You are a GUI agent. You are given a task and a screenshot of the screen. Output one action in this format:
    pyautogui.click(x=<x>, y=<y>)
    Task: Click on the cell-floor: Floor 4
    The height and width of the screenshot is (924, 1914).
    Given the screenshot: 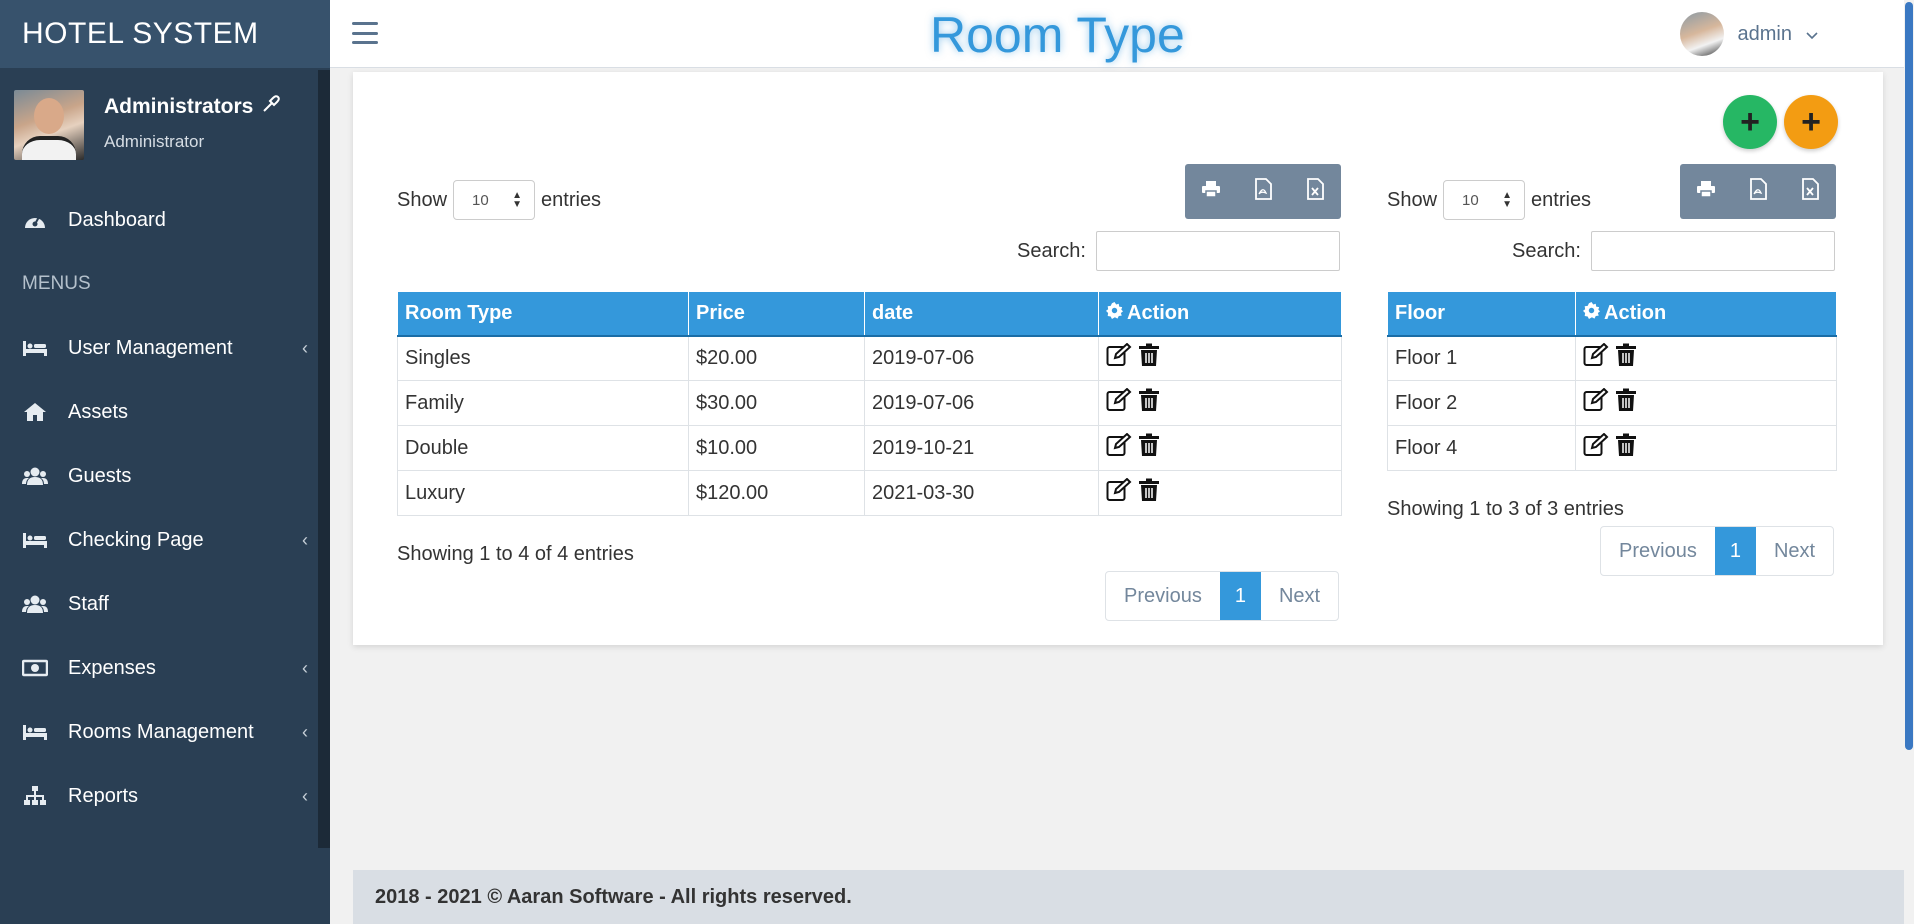 What is the action you would take?
    pyautogui.click(x=1481, y=448)
    